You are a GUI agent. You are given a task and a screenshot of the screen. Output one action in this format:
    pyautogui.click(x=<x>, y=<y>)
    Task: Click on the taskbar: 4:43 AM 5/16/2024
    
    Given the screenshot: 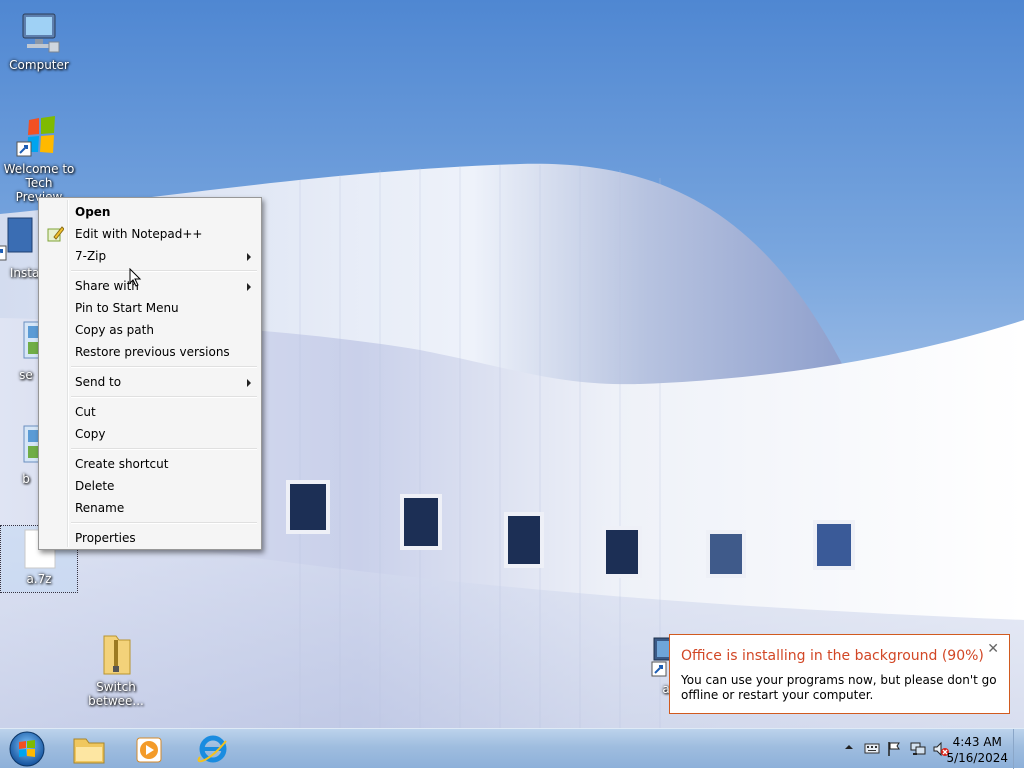 What is the action you would take?
    pyautogui.click(x=512, y=748)
    